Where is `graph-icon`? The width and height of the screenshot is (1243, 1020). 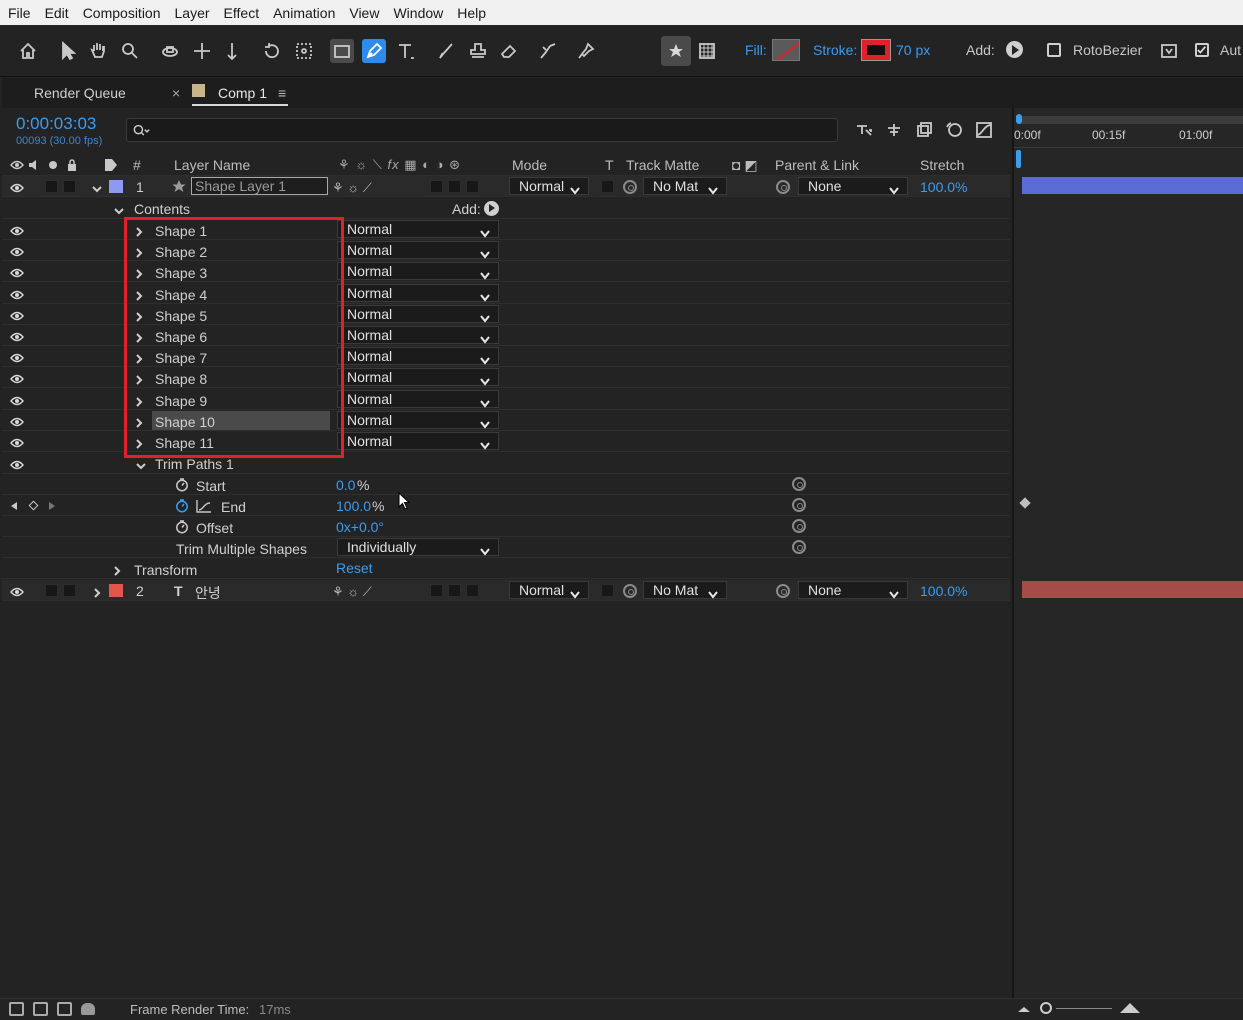
graph-icon is located at coordinates (204, 506).